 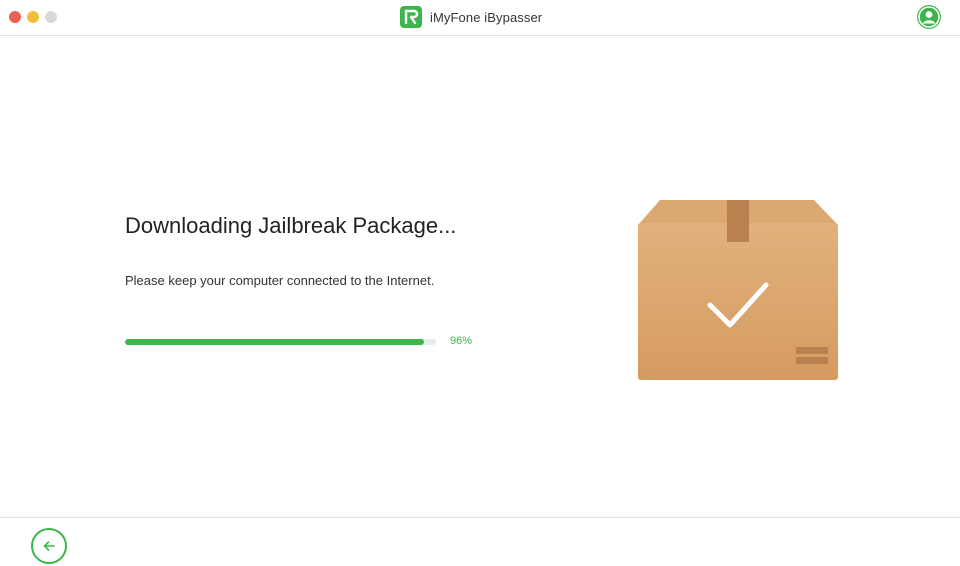 I want to click on package-box-checkmark-icon, so click(x=738, y=290).